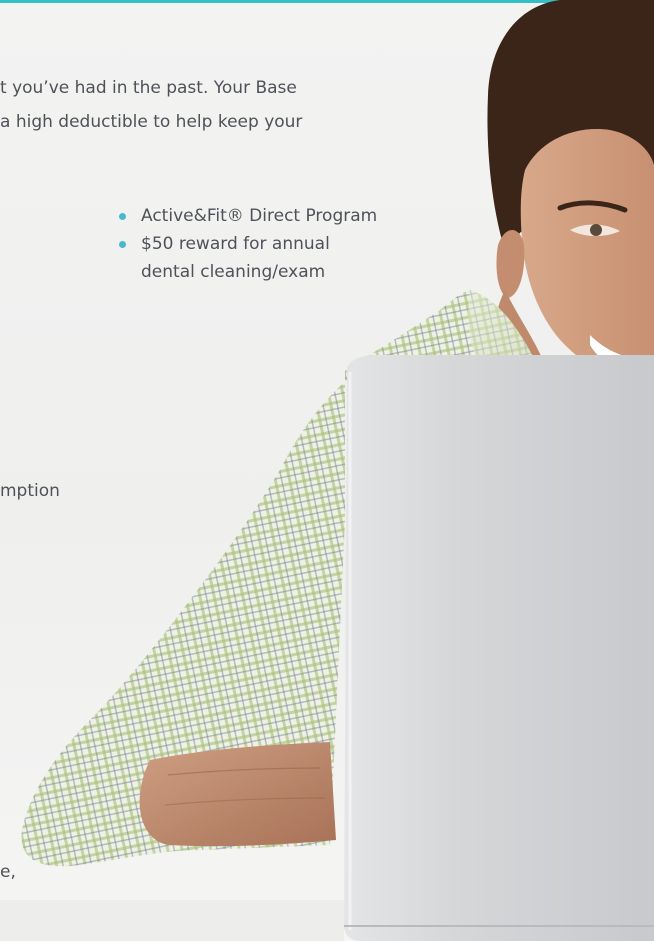 The height and width of the screenshot is (941, 654). What do you see at coordinates (151, 122) in the screenshot?
I see `intro-line-2: a high deductible to help keep your` at bounding box center [151, 122].